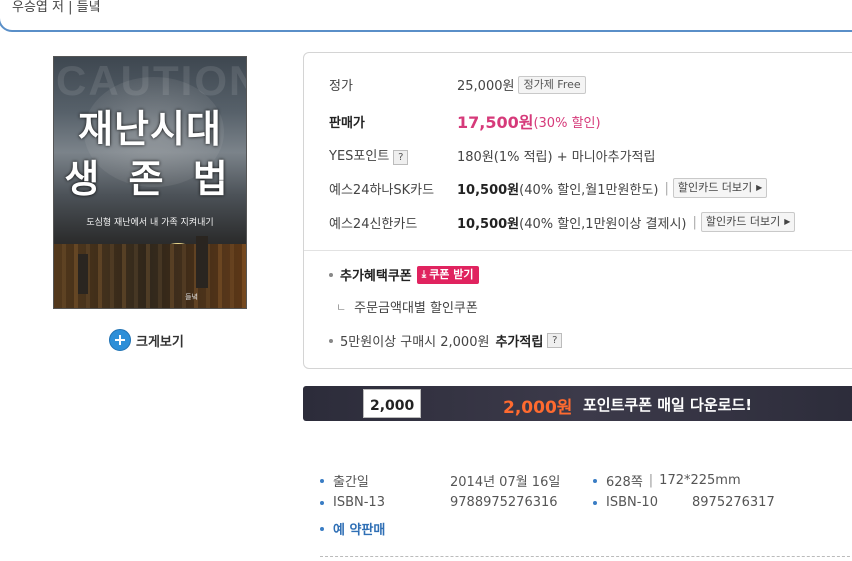  What do you see at coordinates (424, 274) in the screenshot?
I see `download-icon: ⤓` at bounding box center [424, 274].